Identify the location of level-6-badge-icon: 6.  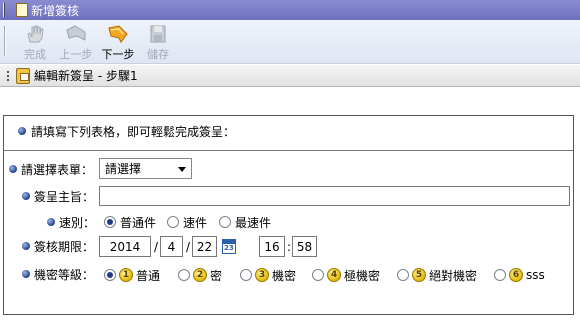
(516, 275).